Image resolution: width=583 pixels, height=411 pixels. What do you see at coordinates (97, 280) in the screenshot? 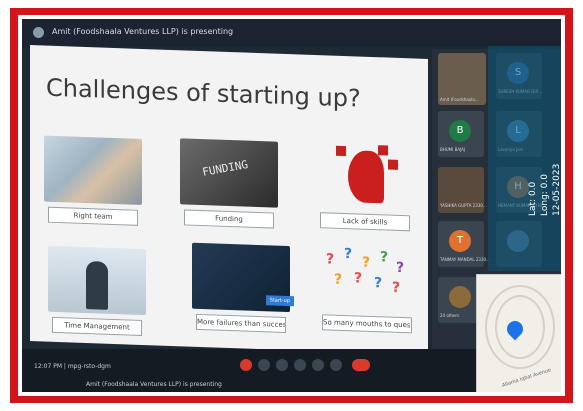
I see `busy-businessman-image` at bounding box center [97, 280].